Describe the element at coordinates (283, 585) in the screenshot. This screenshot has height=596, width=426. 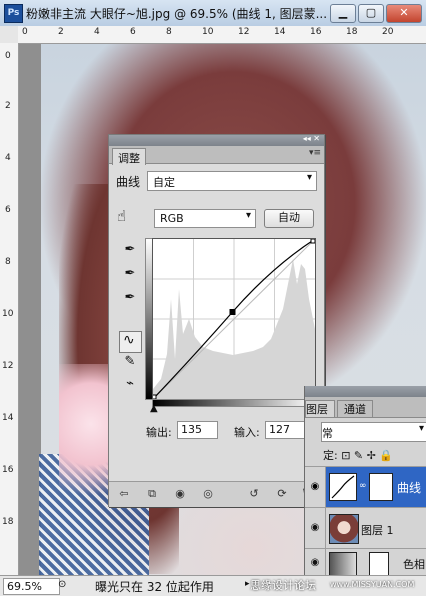
I see `watermark-text: 思缘设计论坛` at that location.